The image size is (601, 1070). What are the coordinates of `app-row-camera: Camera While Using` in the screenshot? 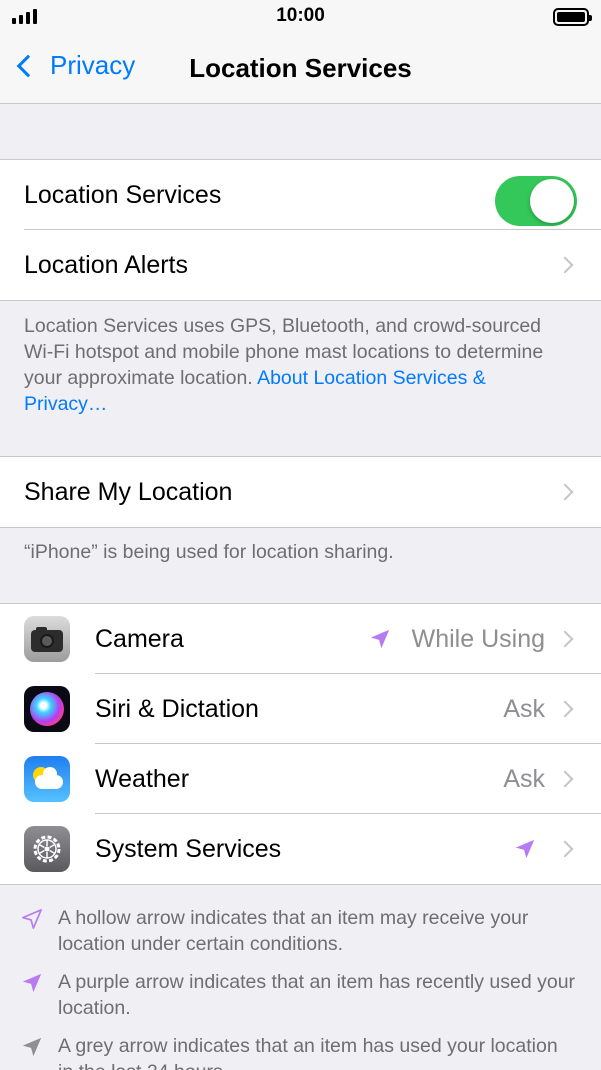 It's located at (300, 639).